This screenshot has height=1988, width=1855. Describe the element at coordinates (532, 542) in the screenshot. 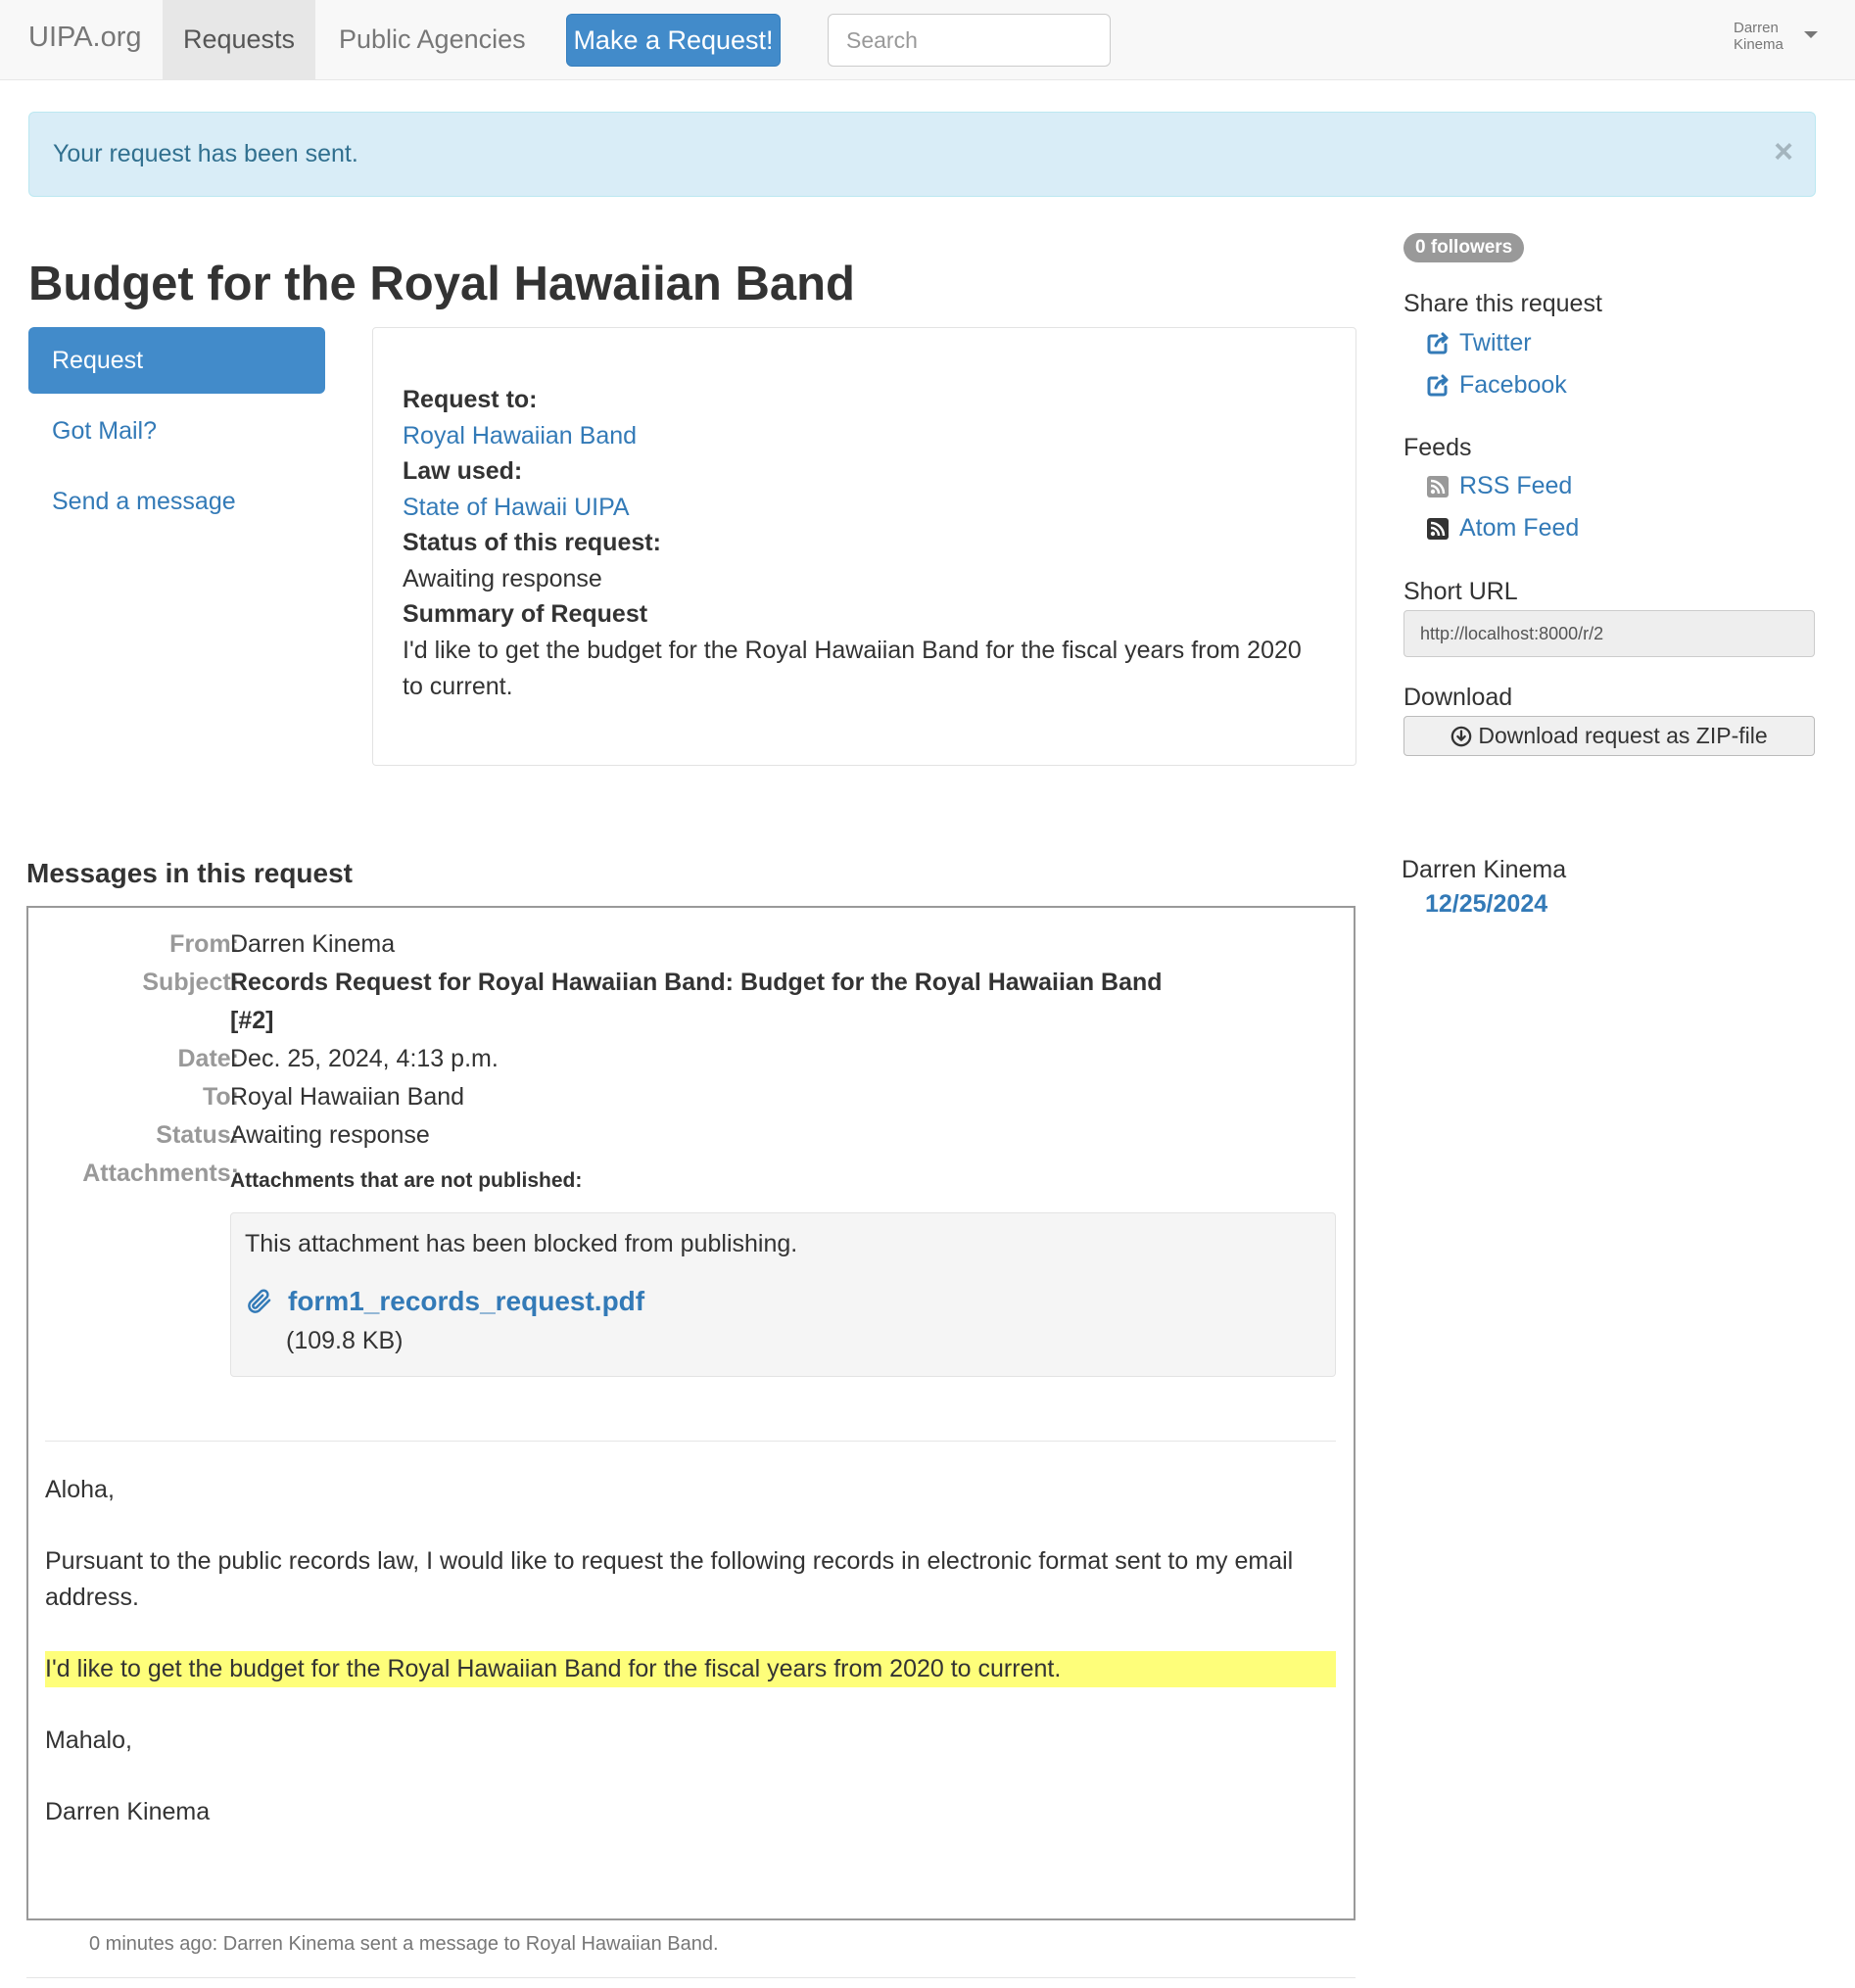

I see `status-label: Status of this request:` at that location.